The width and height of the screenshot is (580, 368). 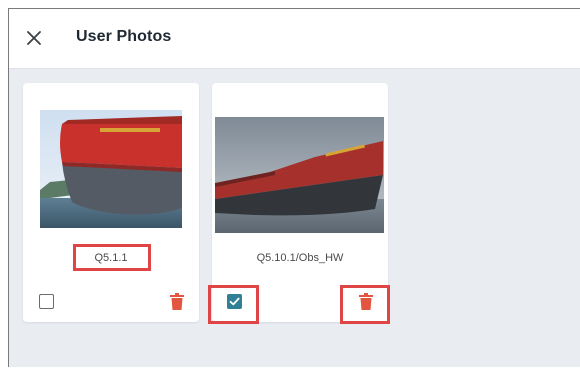 I want to click on dialog-title: User Photos, so click(x=124, y=36).